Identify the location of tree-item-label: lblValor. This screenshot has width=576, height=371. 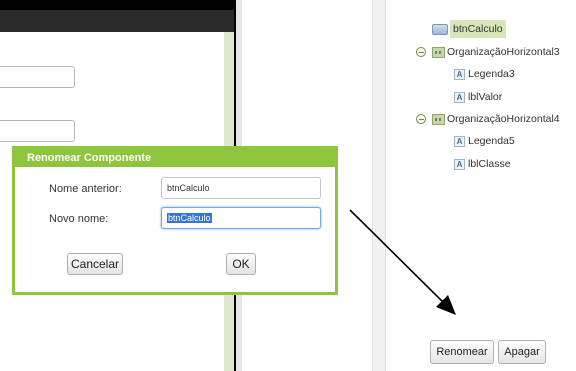
(485, 97).